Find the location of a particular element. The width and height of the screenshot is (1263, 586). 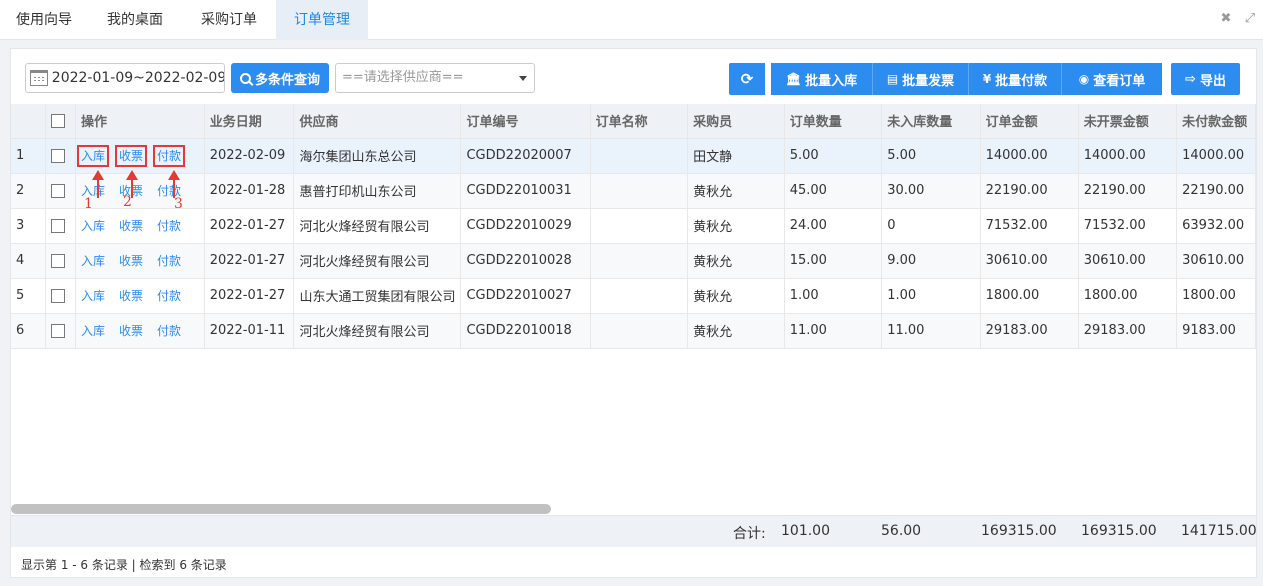

uninvoiced-amount: 22190.00 is located at coordinates (1128, 191).